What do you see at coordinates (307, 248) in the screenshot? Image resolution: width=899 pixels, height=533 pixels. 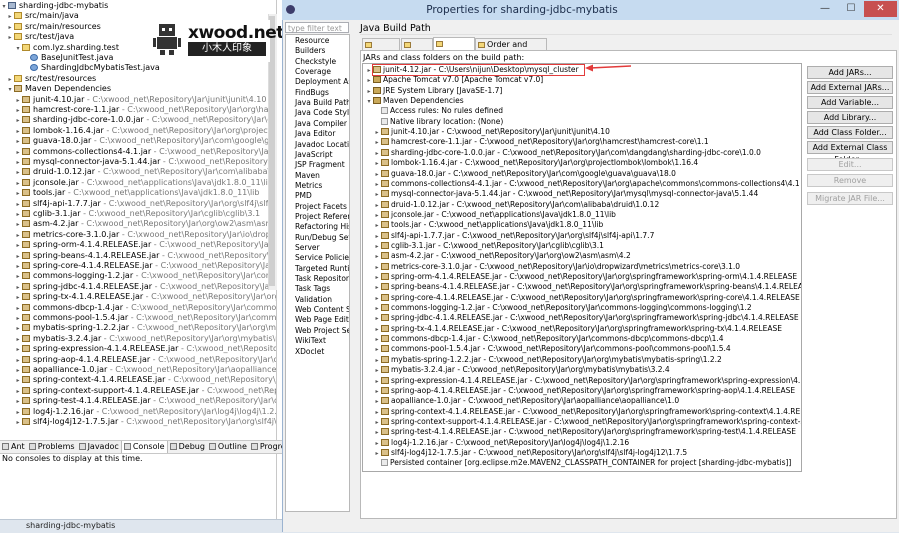 I see `nav-item-server: Server` at bounding box center [307, 248].